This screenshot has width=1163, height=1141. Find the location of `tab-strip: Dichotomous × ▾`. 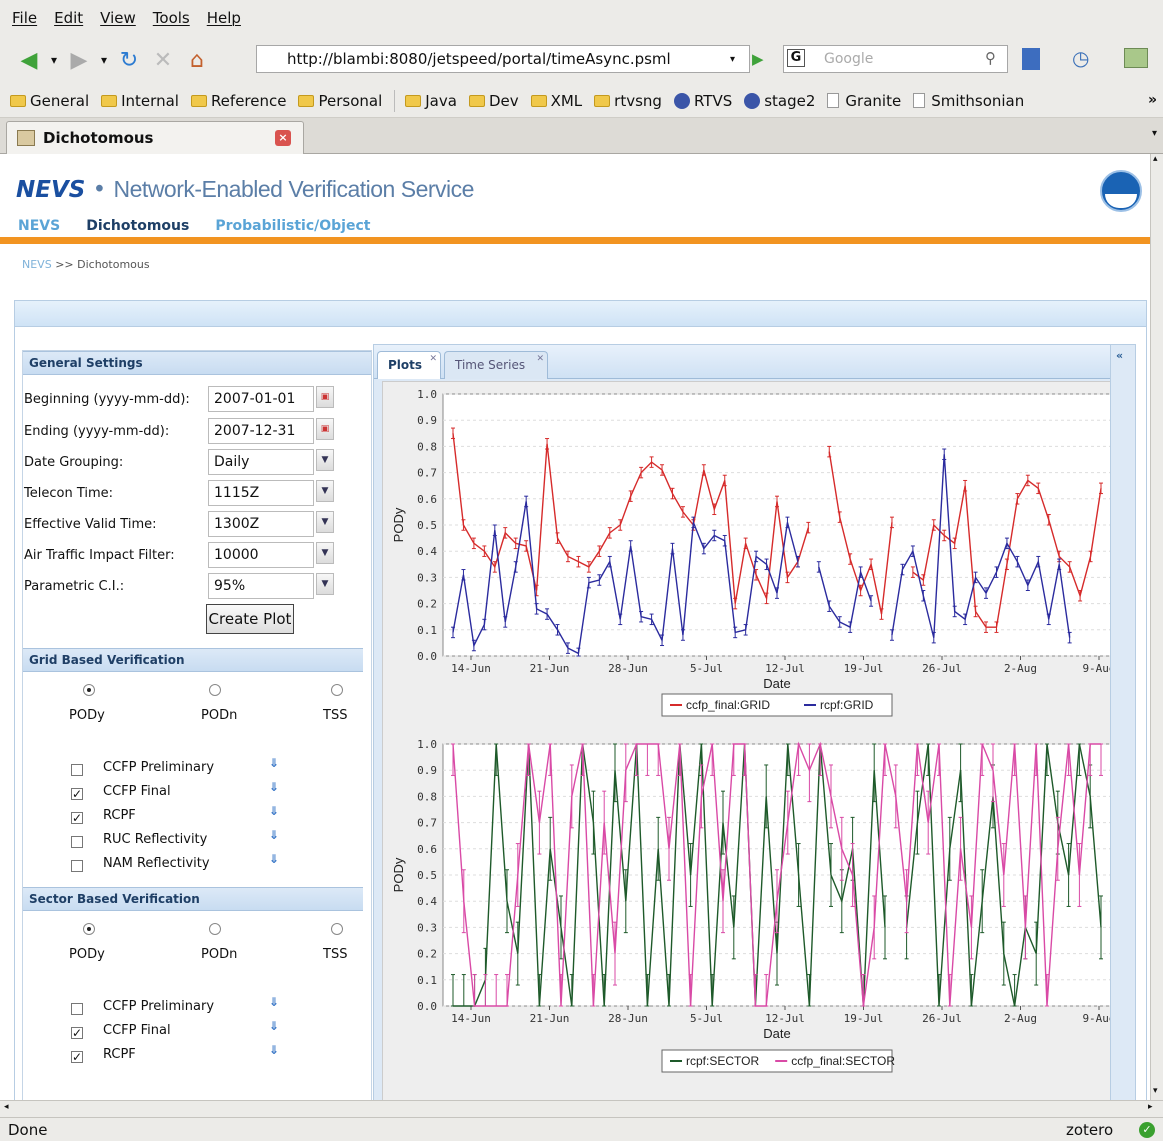

tab-strip: Dichotomous × ▾ is located at coordinates (581, 136).